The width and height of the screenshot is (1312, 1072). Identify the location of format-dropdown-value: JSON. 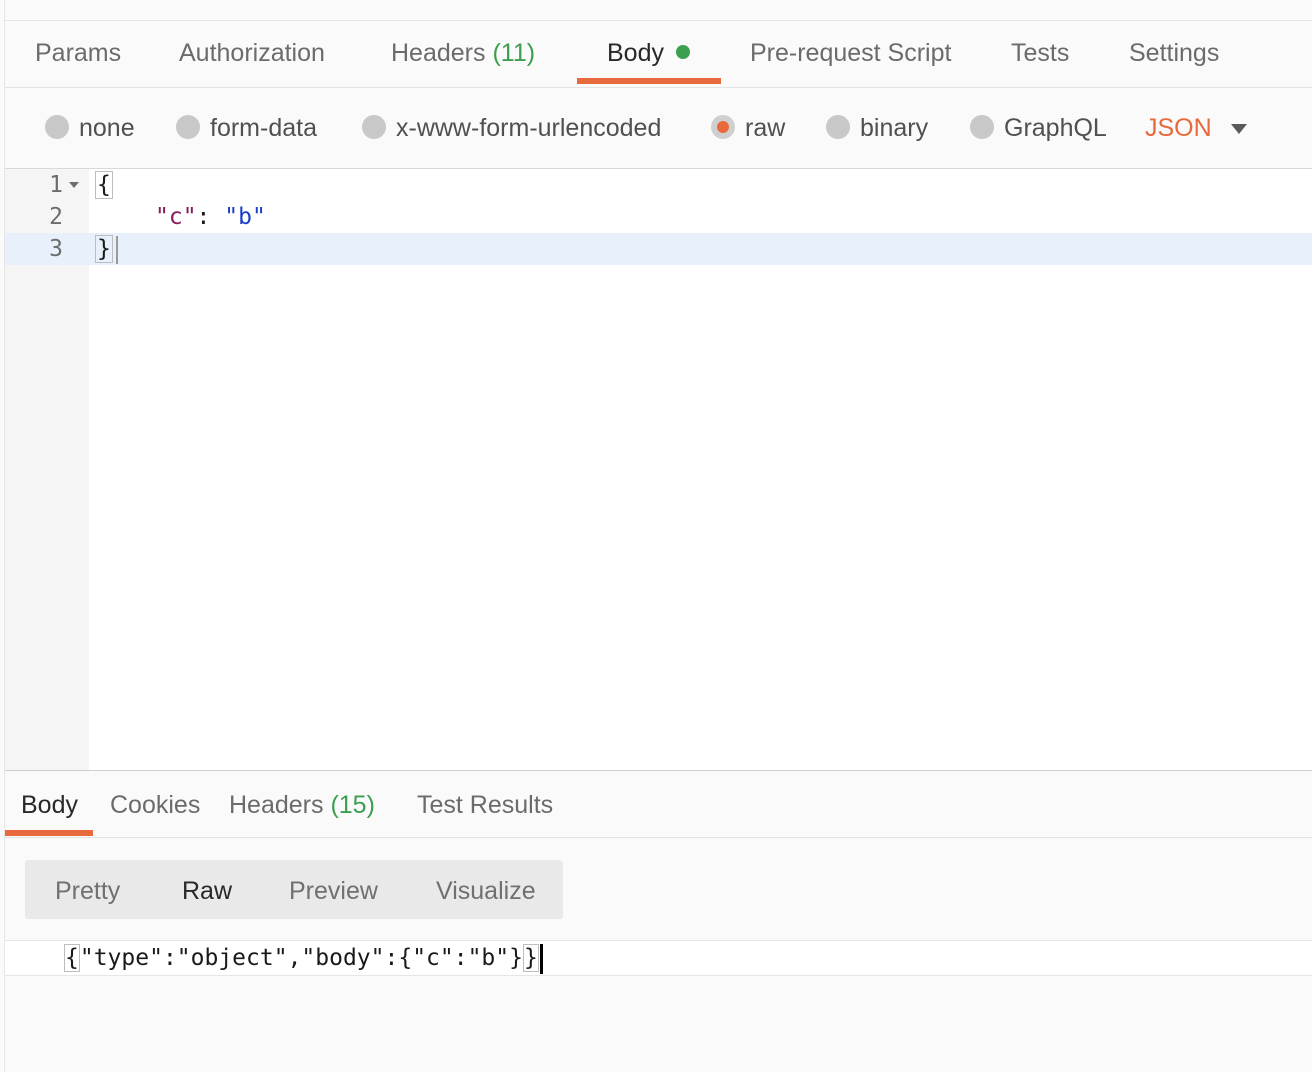
(1178, 128).